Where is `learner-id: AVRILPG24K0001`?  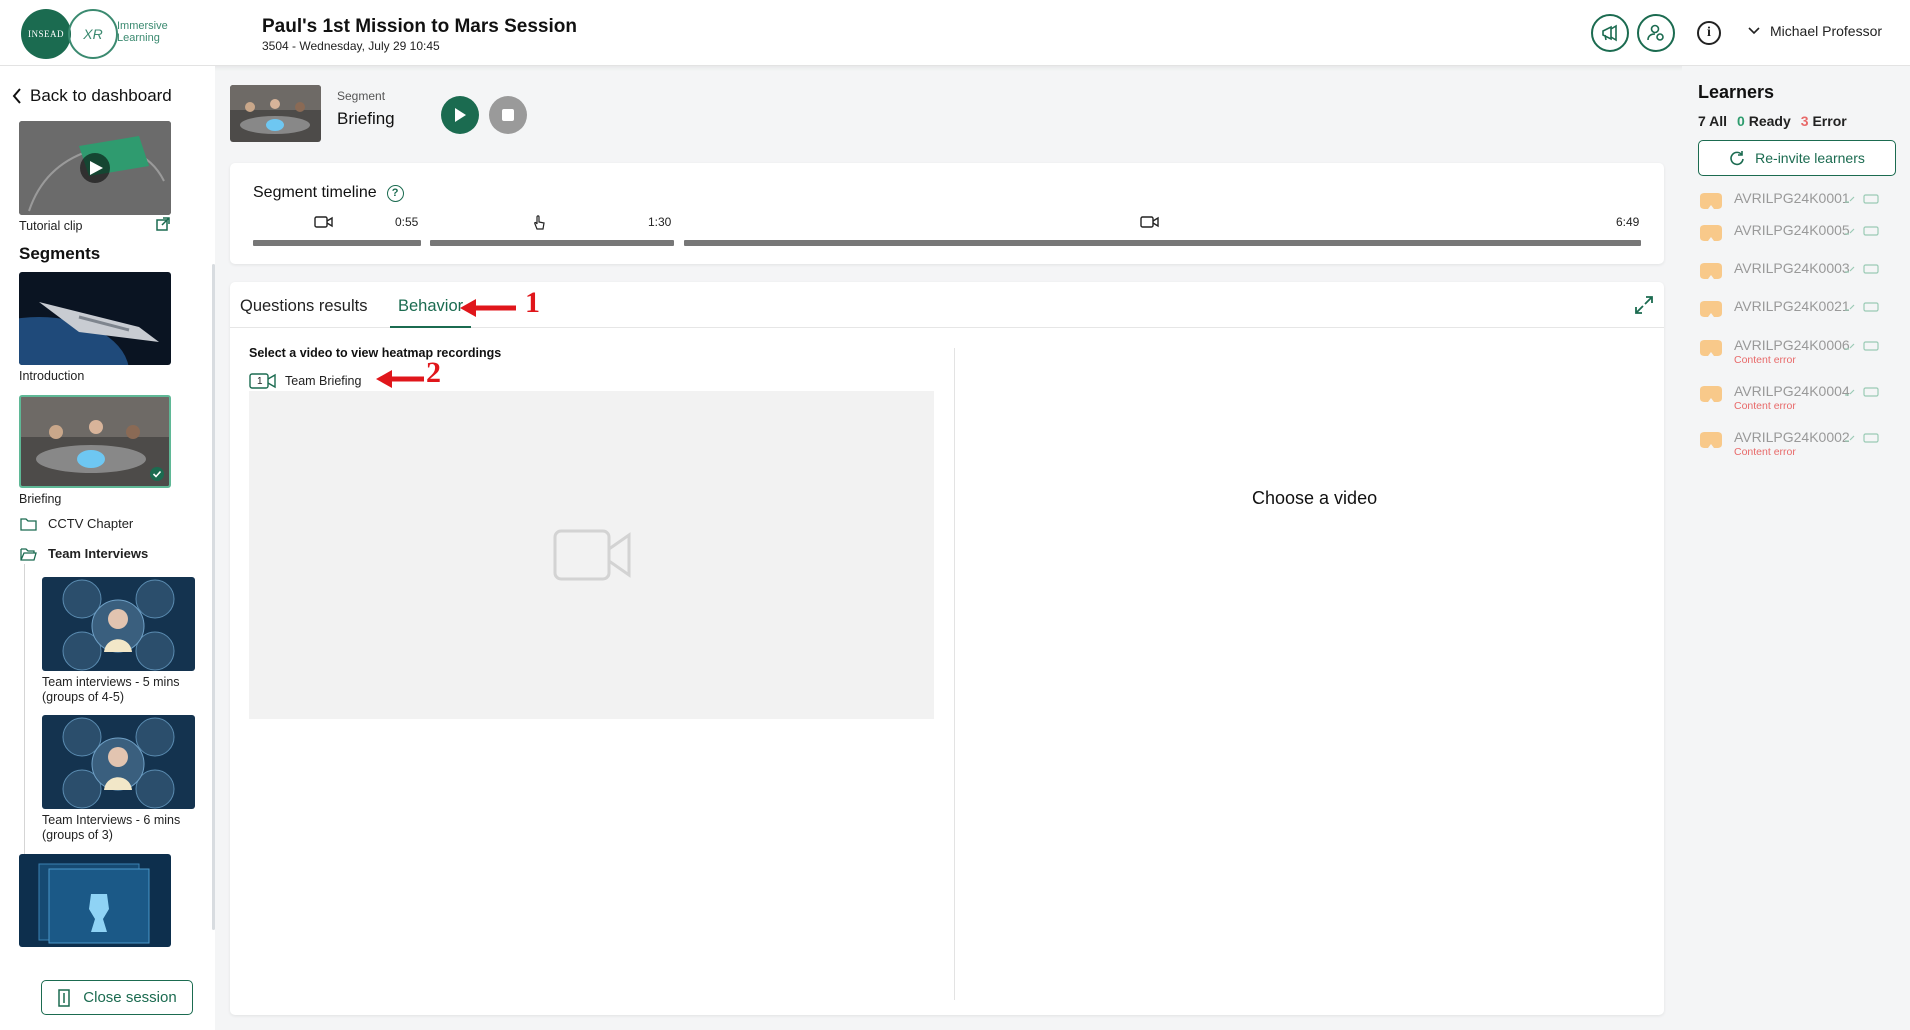 learner-id: AVRILPG24K0001 is located at coordinates (1792, 198).